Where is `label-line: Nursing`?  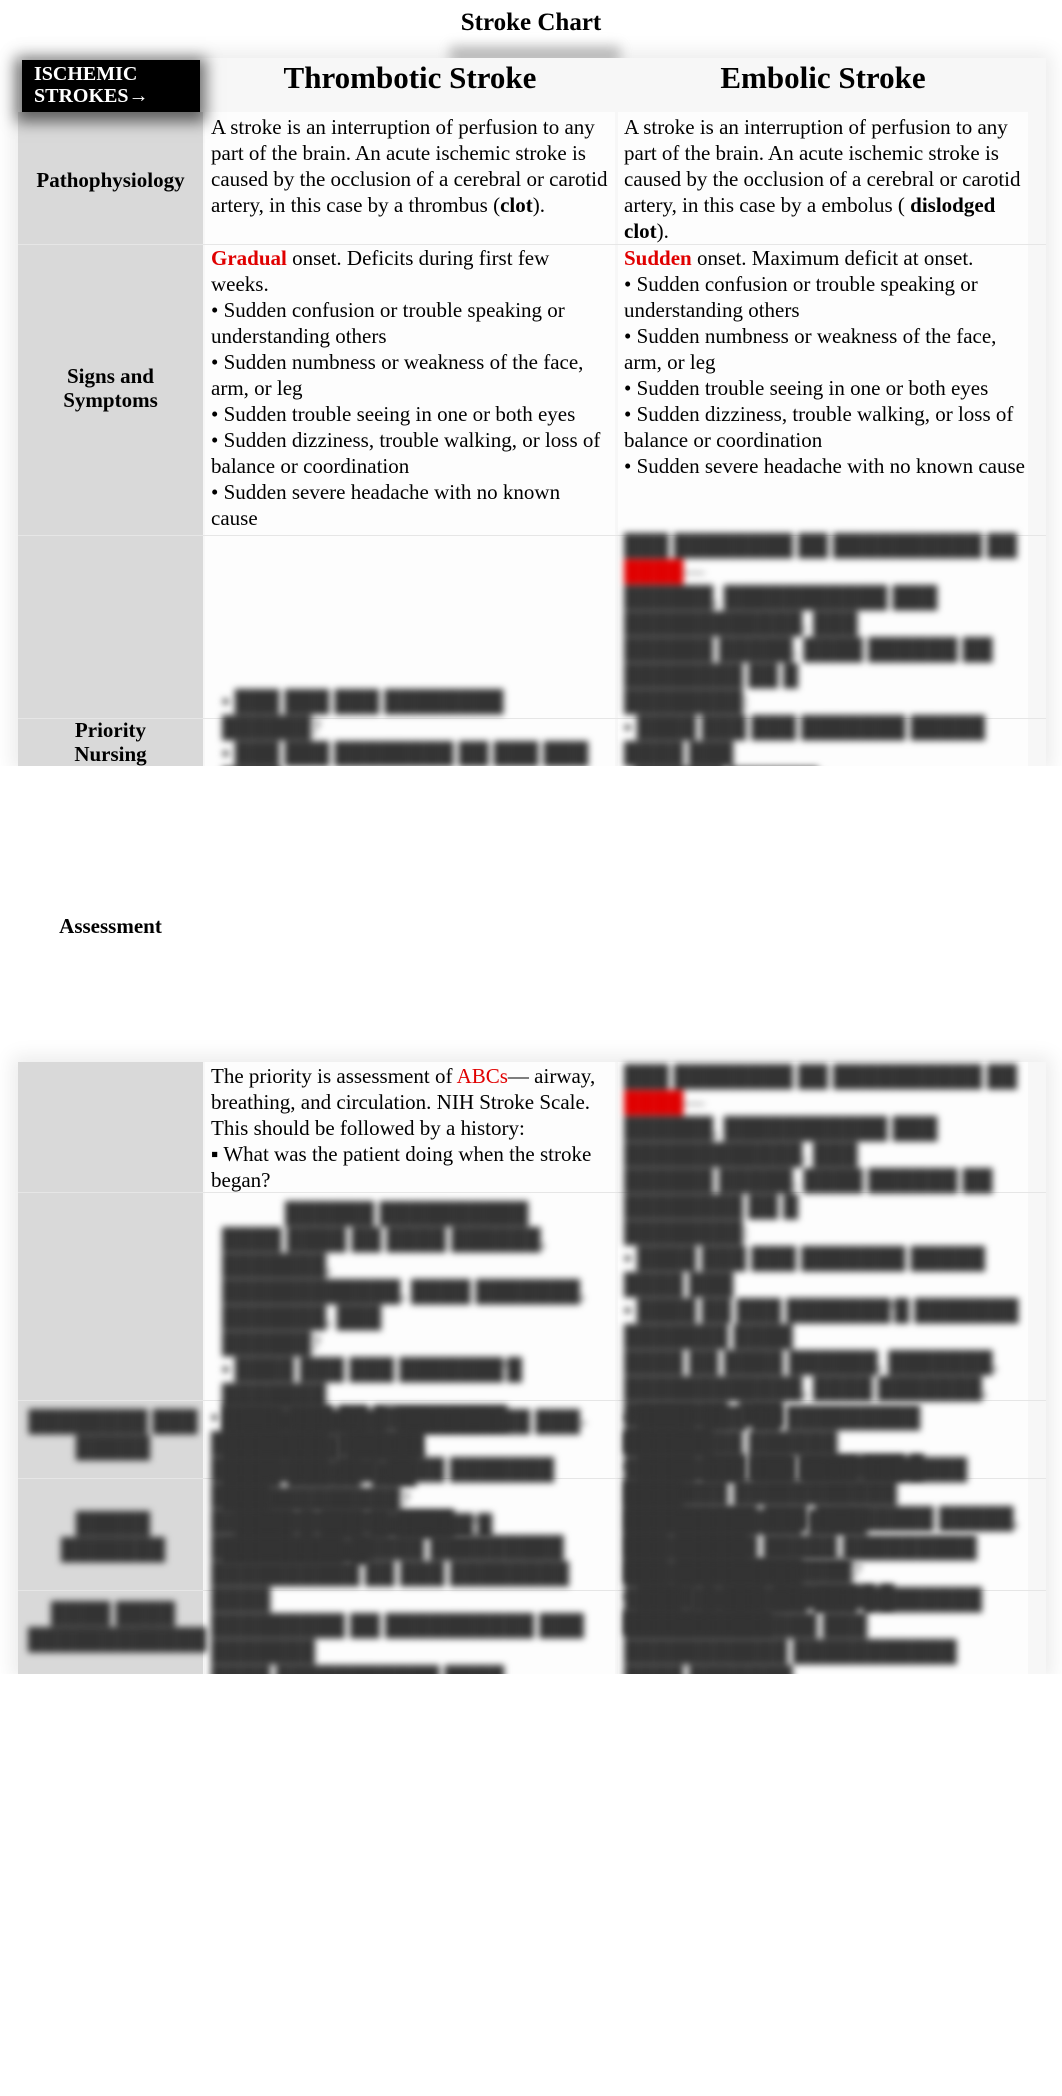
label-line: Nursing is located at coordinates (110, 754).